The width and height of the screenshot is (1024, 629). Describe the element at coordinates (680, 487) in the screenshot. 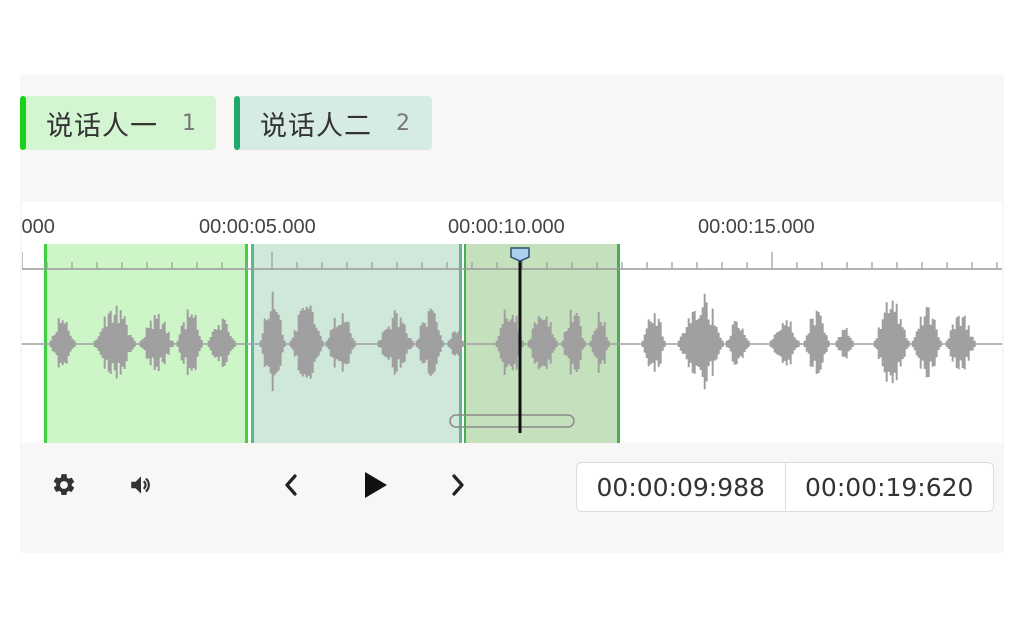

I see `current-time: 00:00:09:988` at that location.